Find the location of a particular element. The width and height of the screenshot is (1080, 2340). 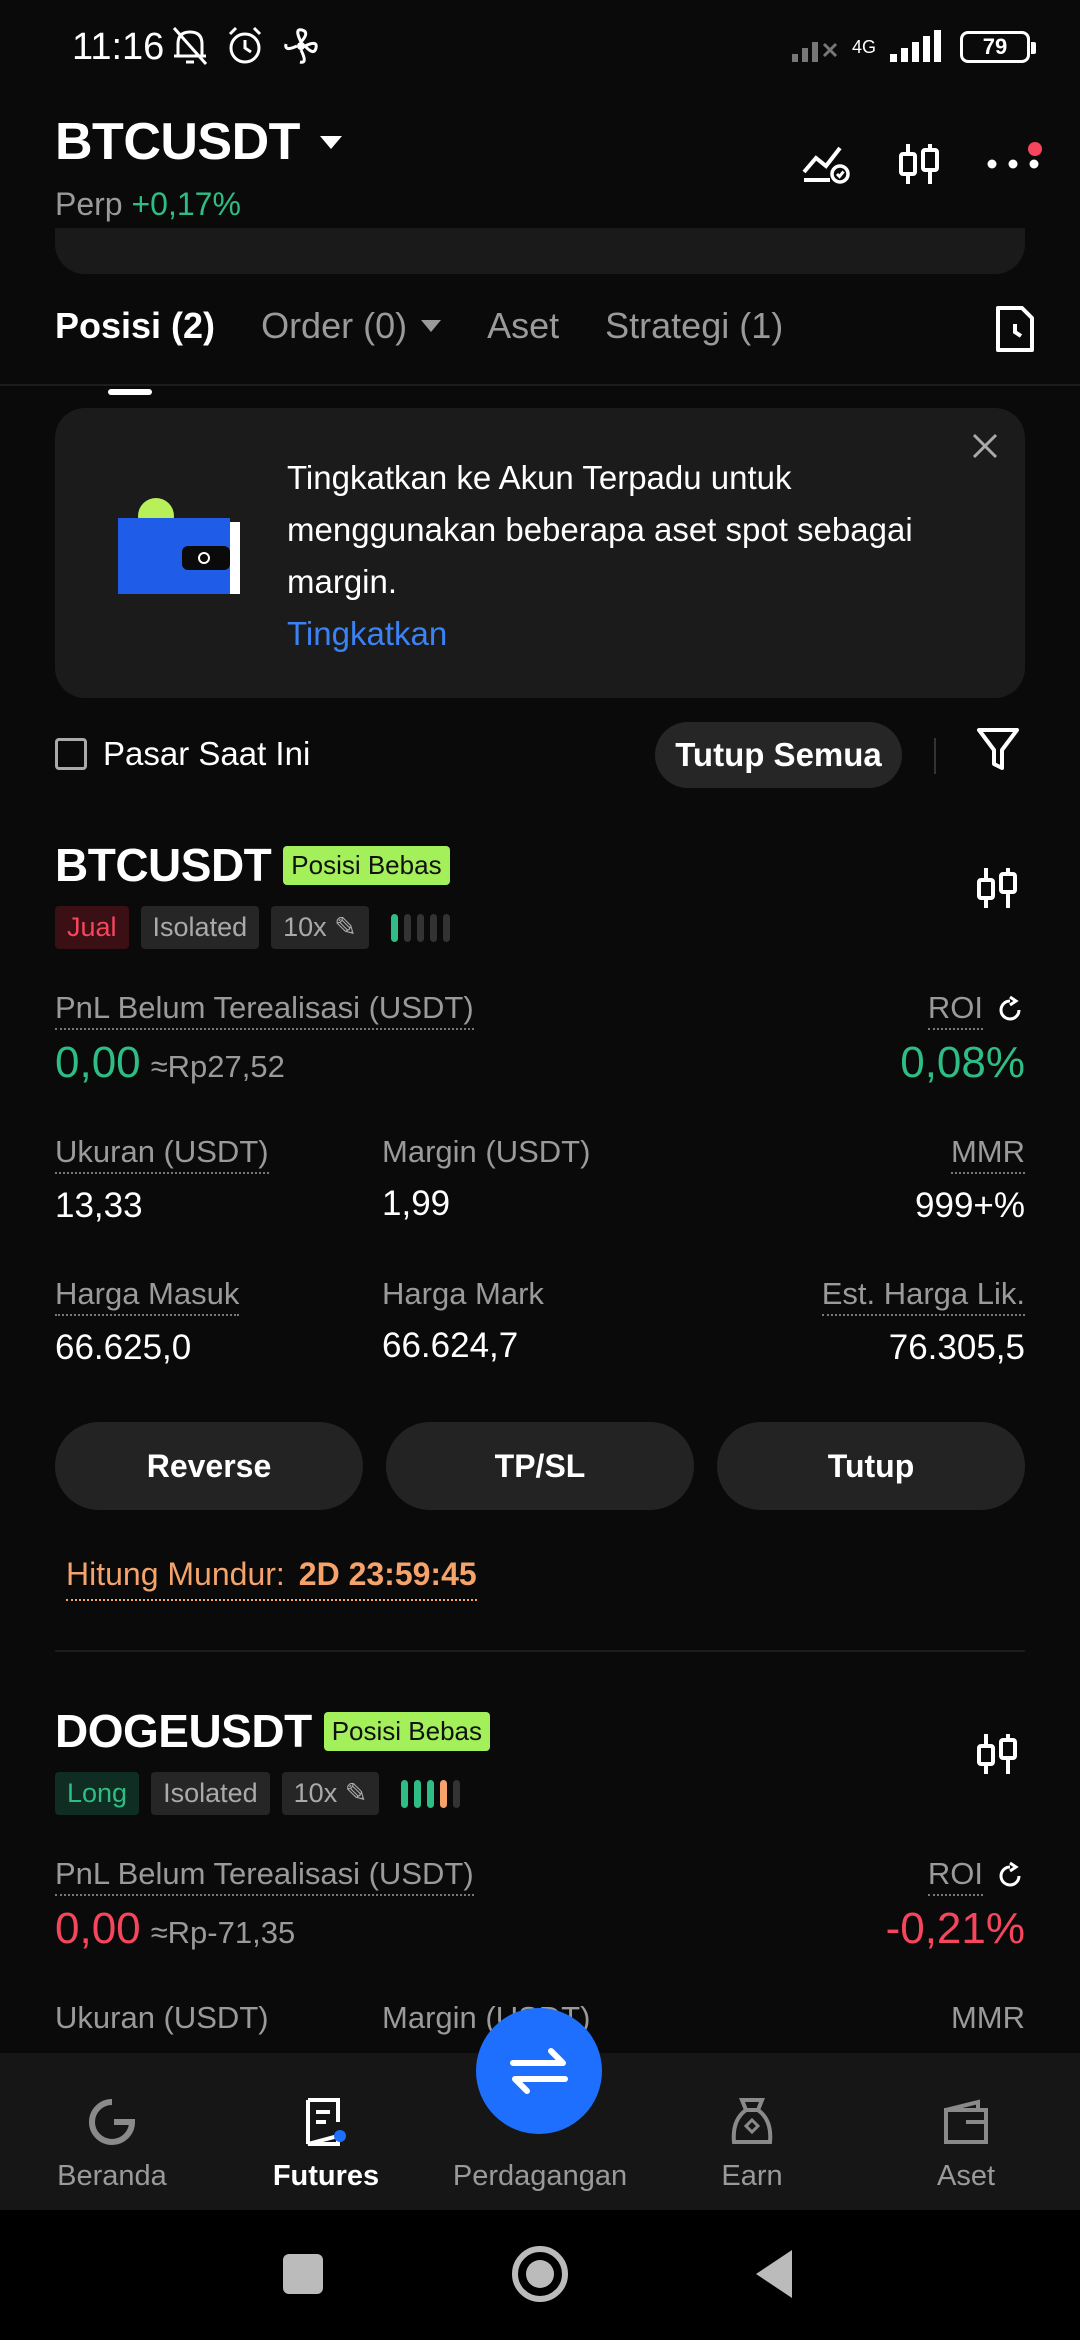

history-button is located at coordinates (1015, 331).